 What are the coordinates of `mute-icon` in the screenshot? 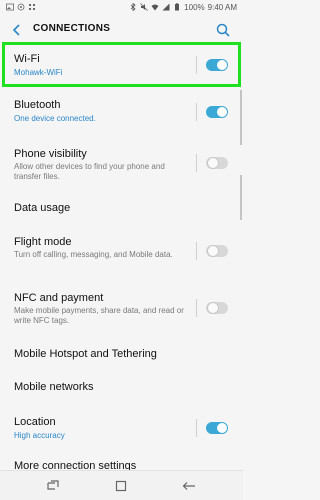 It's located at (144, 7).